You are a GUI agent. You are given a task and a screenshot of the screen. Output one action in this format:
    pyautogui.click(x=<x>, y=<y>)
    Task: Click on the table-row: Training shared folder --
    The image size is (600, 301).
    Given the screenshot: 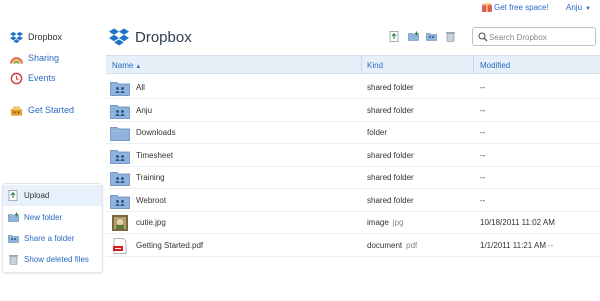 What is the action you would take?
    pyautogui.click(x=353, y=177)
    